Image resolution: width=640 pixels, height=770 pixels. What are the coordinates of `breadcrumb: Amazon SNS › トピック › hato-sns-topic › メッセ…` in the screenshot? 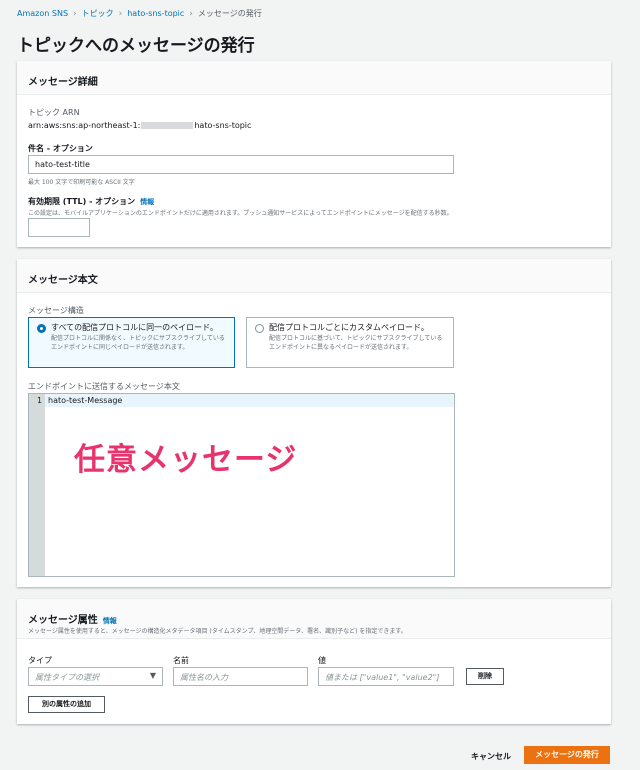 It's located at (139, 13).